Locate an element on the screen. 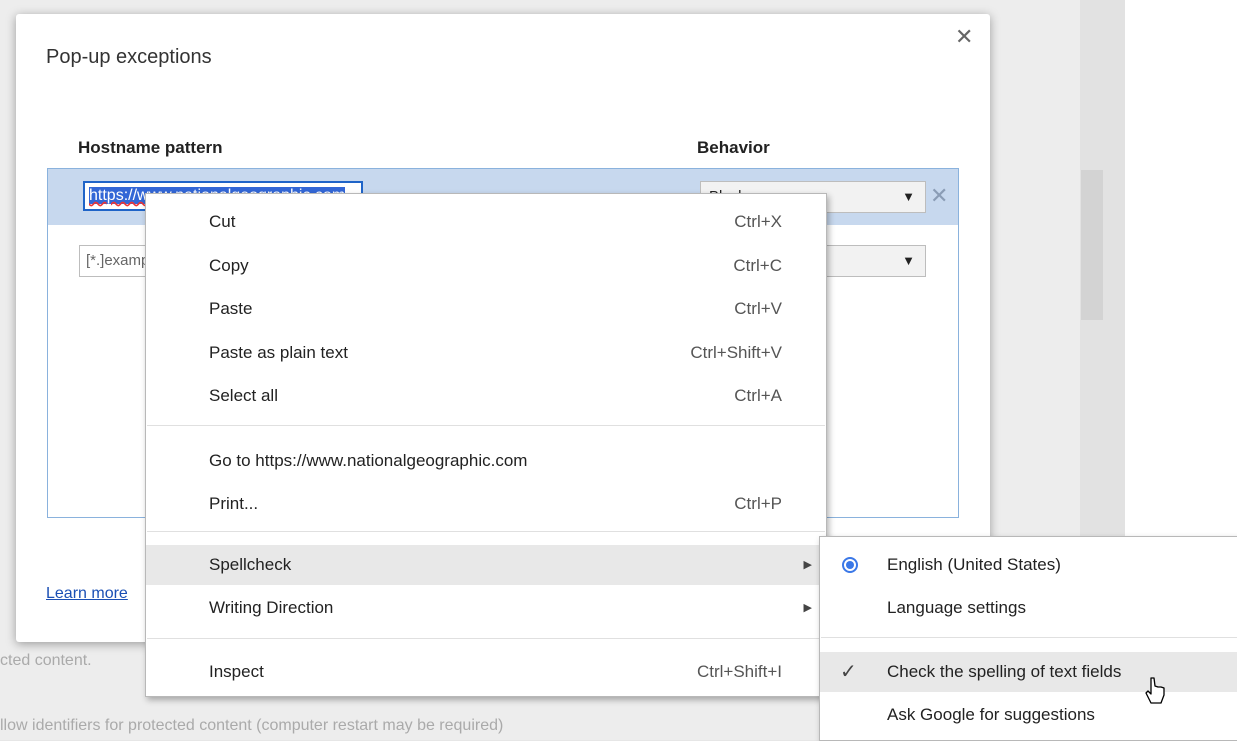 The image size is (1237, 741). menu-item-inspect: Inspect Ctrl+Shift+I is located at coordinates (486, 672).